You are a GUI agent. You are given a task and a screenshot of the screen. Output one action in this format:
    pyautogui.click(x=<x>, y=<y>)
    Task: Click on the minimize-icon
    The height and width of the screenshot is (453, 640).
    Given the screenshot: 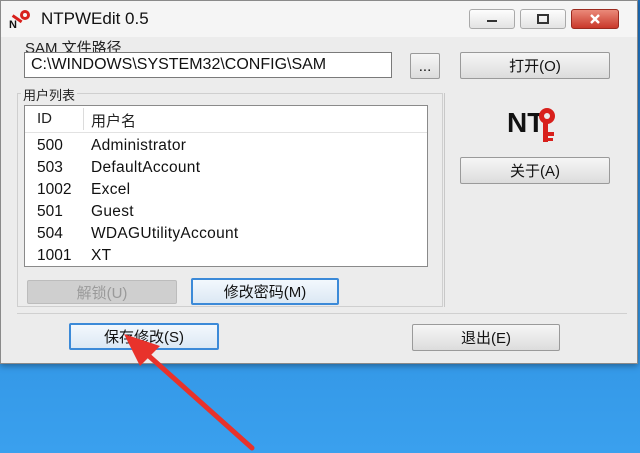 What is the action you would take?
    pyautogui.click(x=492, y=21)
    